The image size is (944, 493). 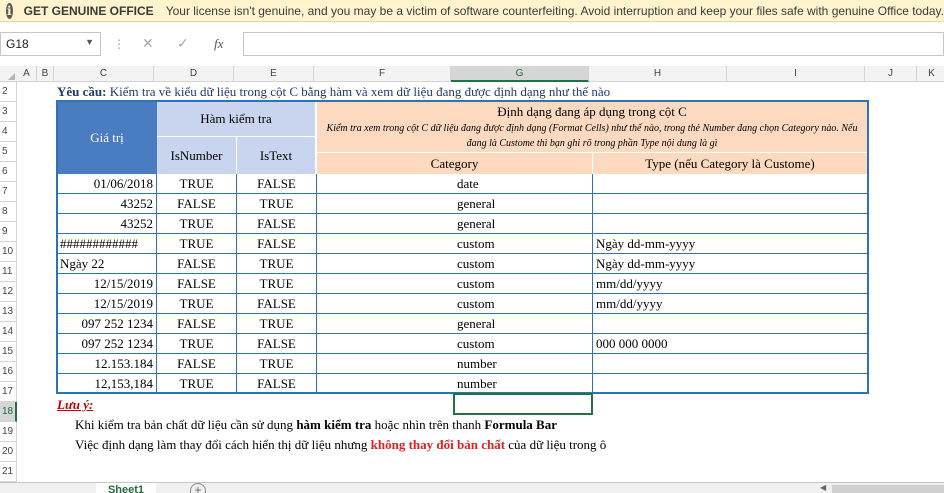 What do you see at coordinates (107, 244) in the screenshot?
I see `table-cell-value: ############` at bounding box center [107, 244].